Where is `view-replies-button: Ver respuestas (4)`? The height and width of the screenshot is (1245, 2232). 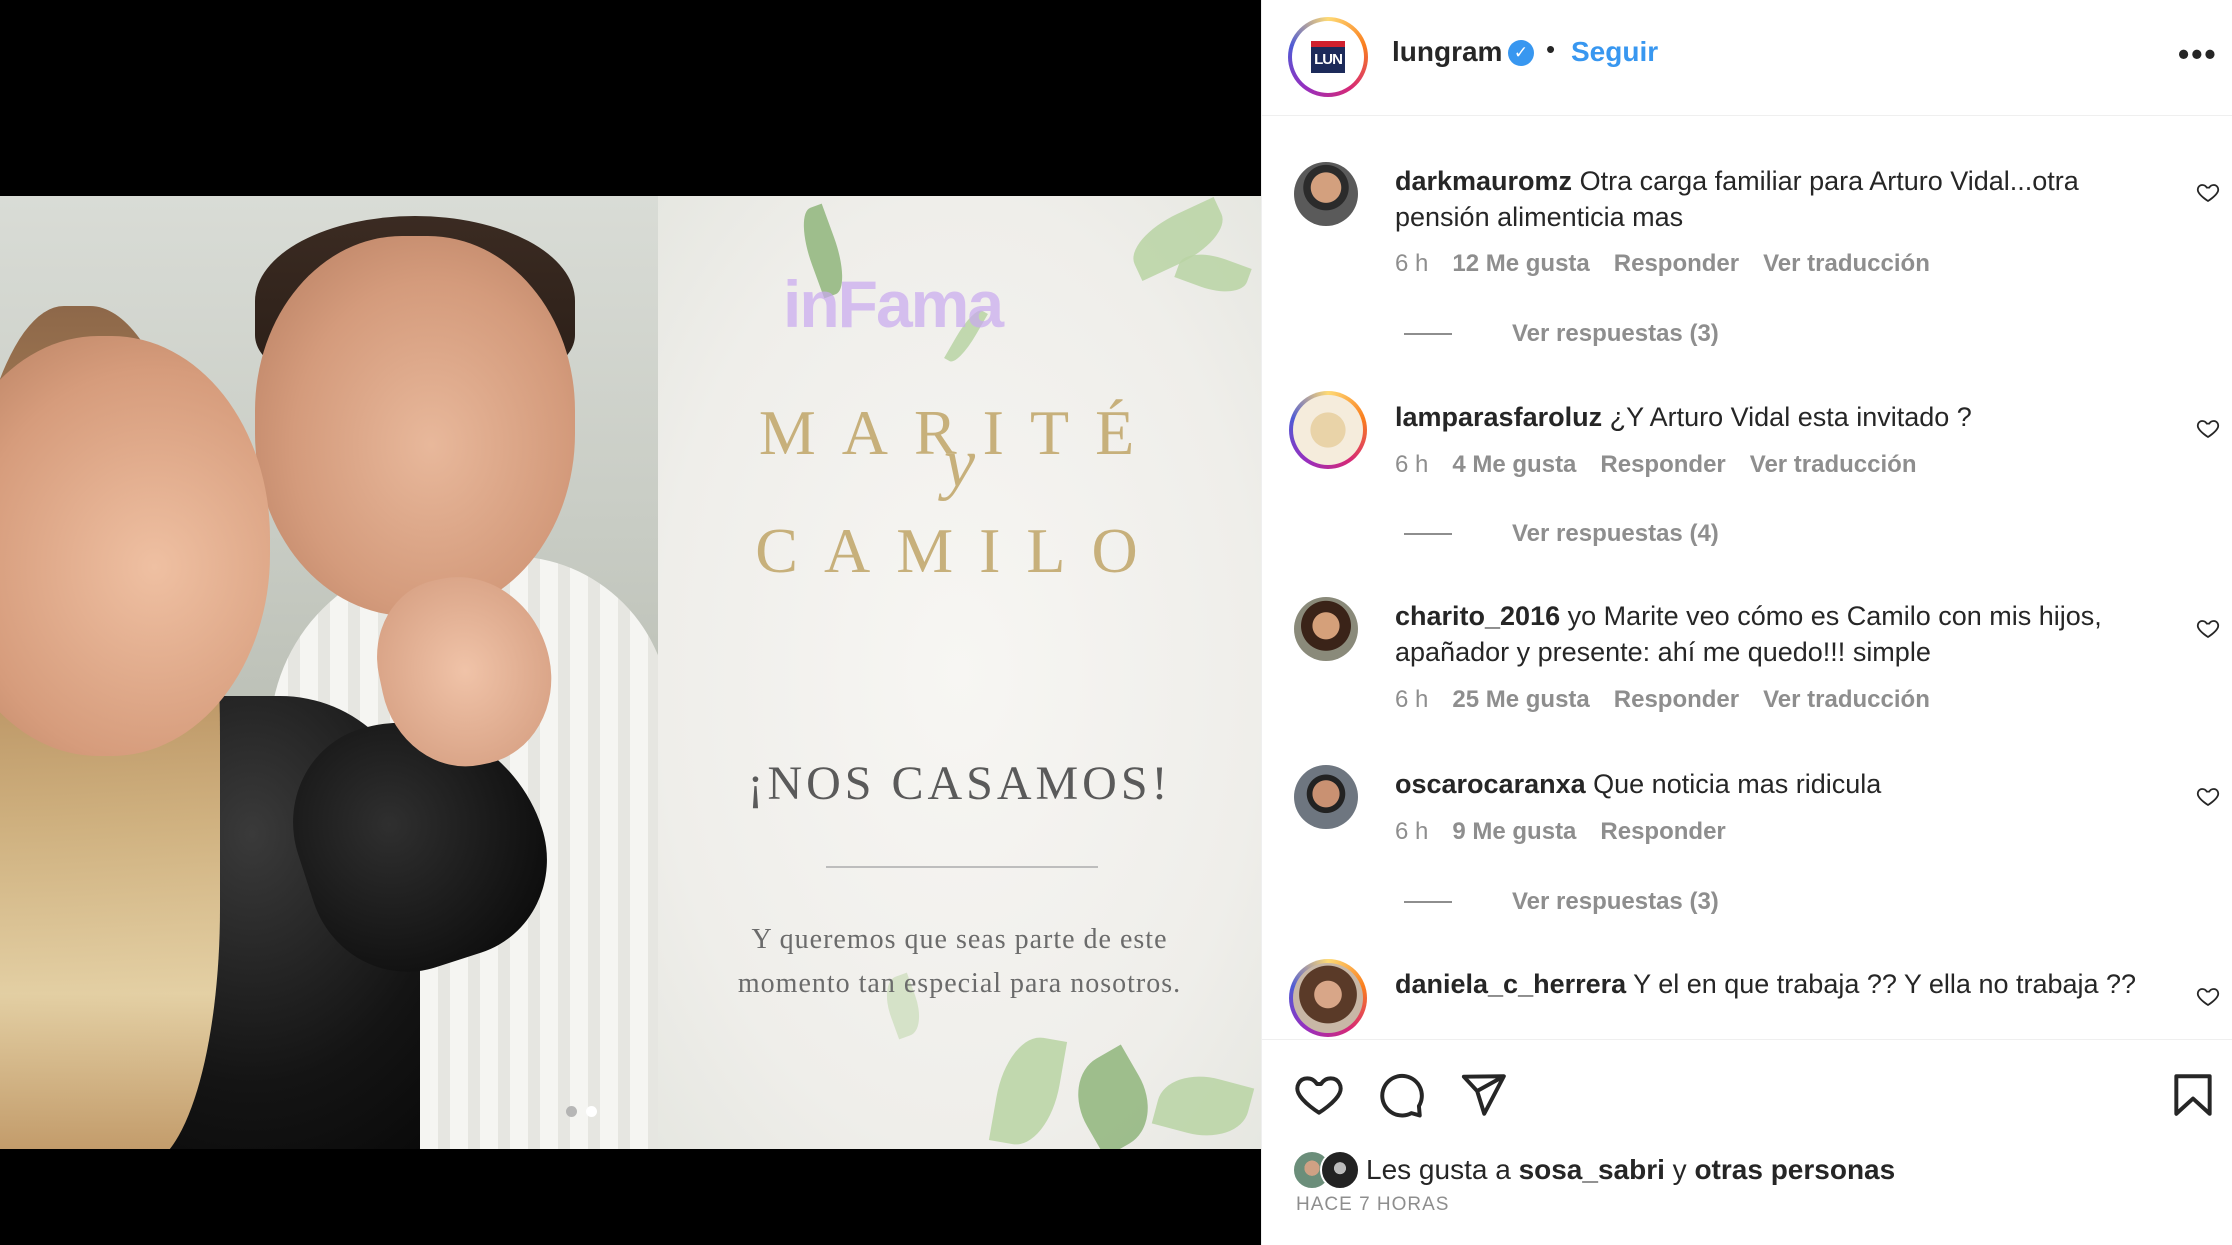 view-replies-button: Ver respuestas (4) is located at coordinates (1561, 534).